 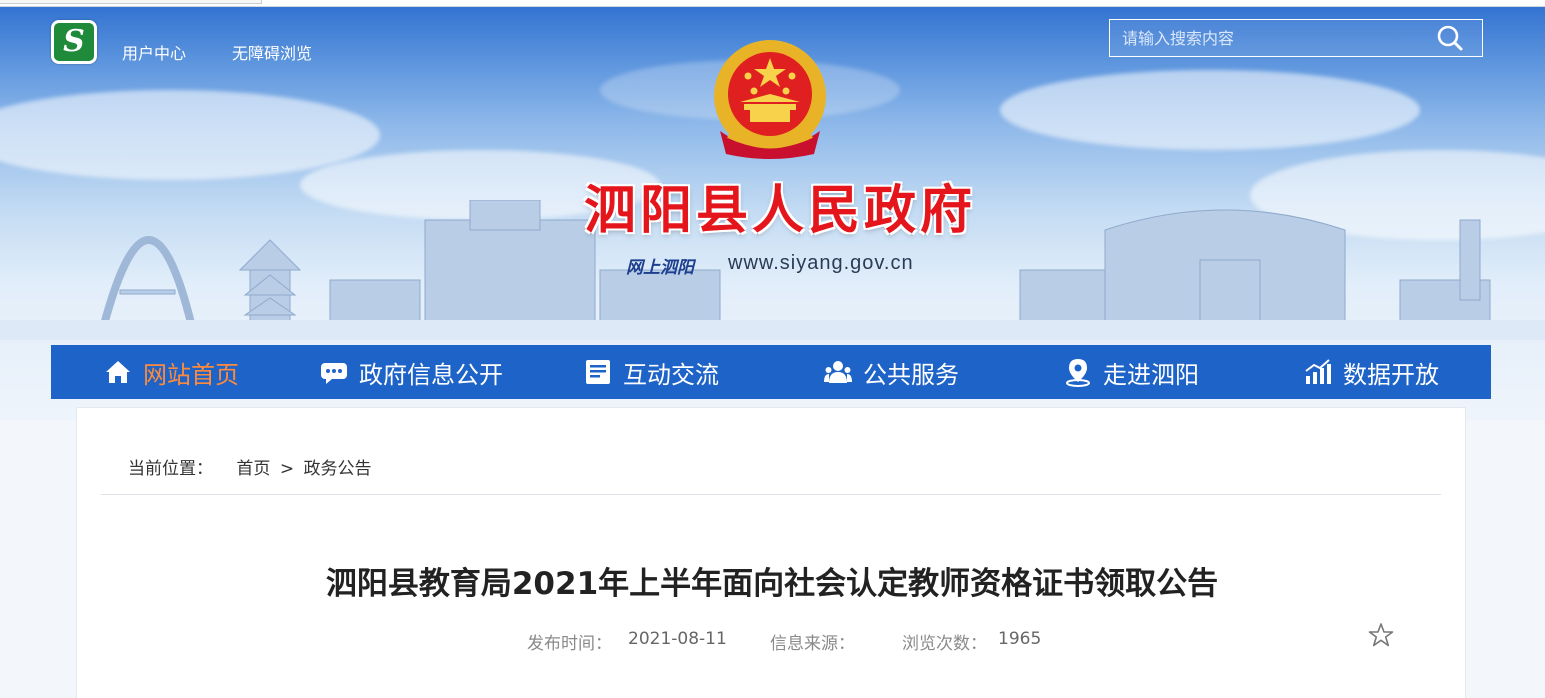 What do you see at coordinates (660, 268) in the screenshot?
I see `site-subtitle-script: 网上泗阳` at bounding box center [660, 268].